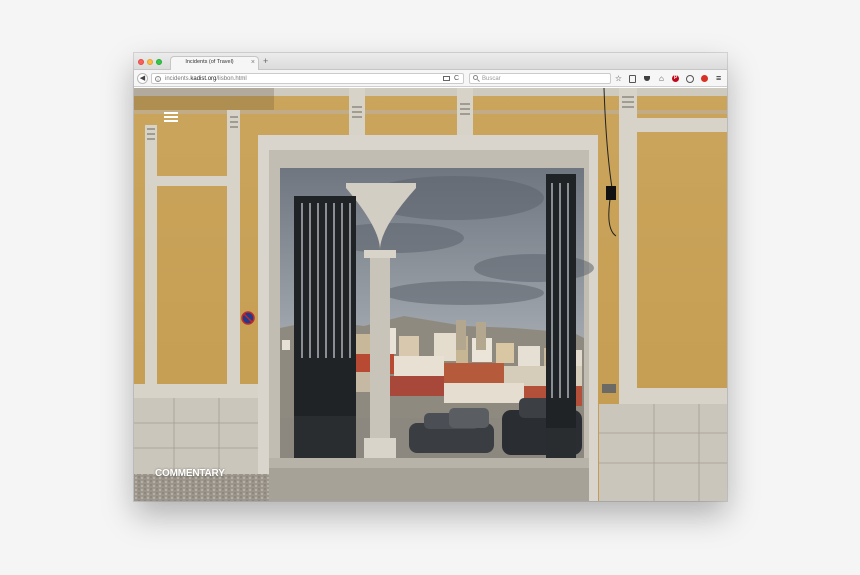  I want to click on new-tab-button: +, so click(265, 61).